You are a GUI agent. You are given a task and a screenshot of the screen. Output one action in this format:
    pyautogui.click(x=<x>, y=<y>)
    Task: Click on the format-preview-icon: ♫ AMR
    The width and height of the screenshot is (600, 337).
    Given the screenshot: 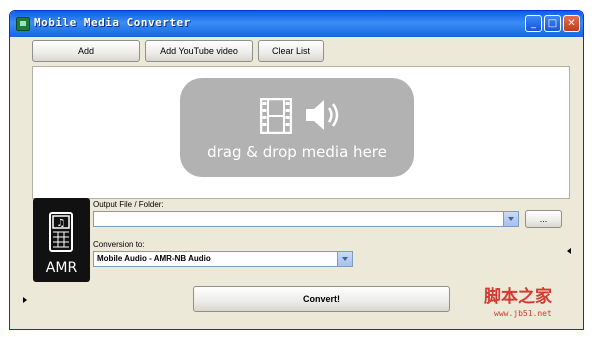 What is the action you would take?
    pyautogui.click(x=61, y=240)
    